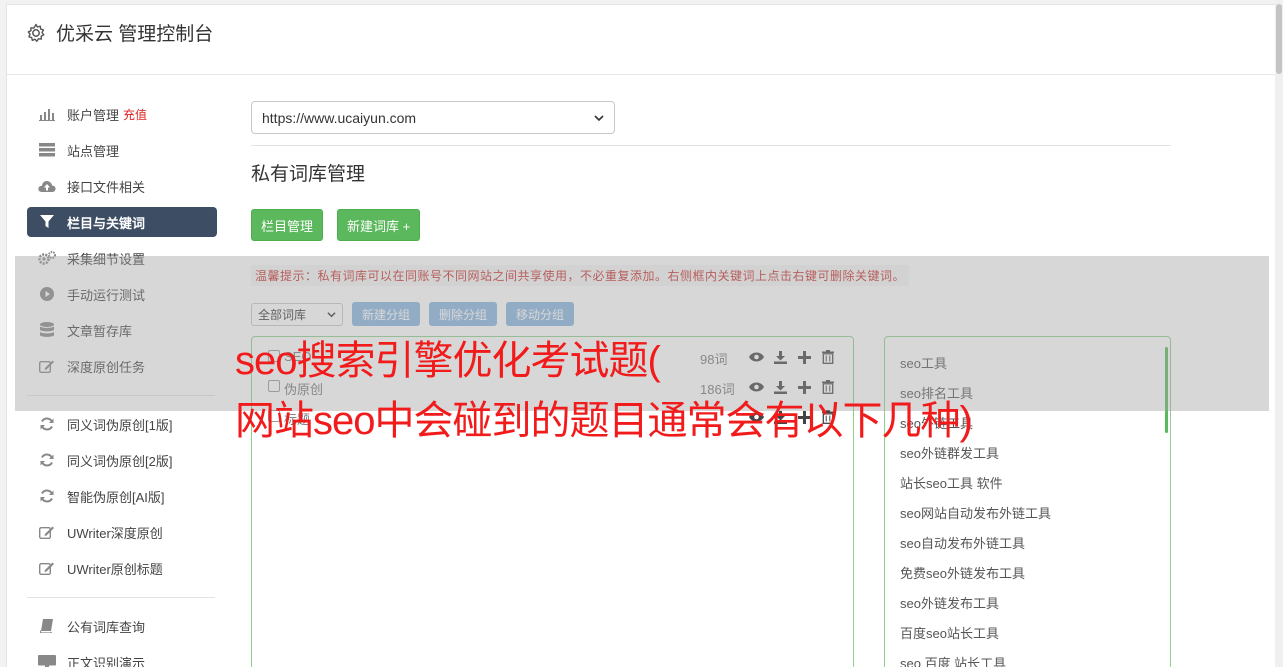  What do you see at coordinates (953, 660) in the screenshot?
I see `keyword-item: seo 百度 站长工具` at bounding box center [953, 660].